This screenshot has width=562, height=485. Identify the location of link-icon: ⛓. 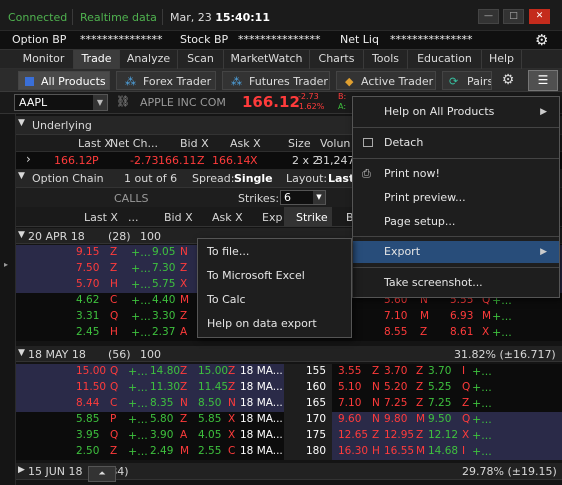
(123, 101).